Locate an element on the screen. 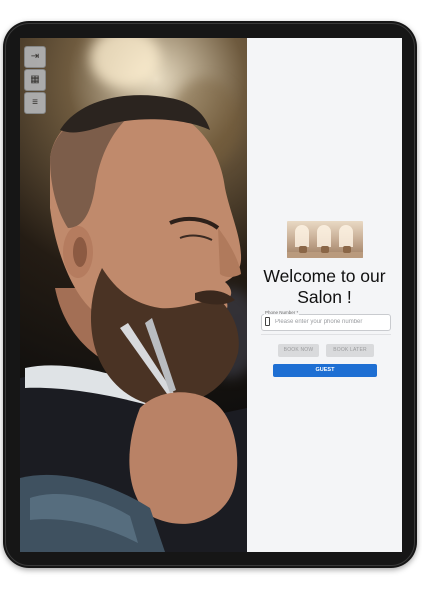 This screenshot has width=422, height=591. sidebar-menu-button: ≡ is located at coordinates (35, 103).